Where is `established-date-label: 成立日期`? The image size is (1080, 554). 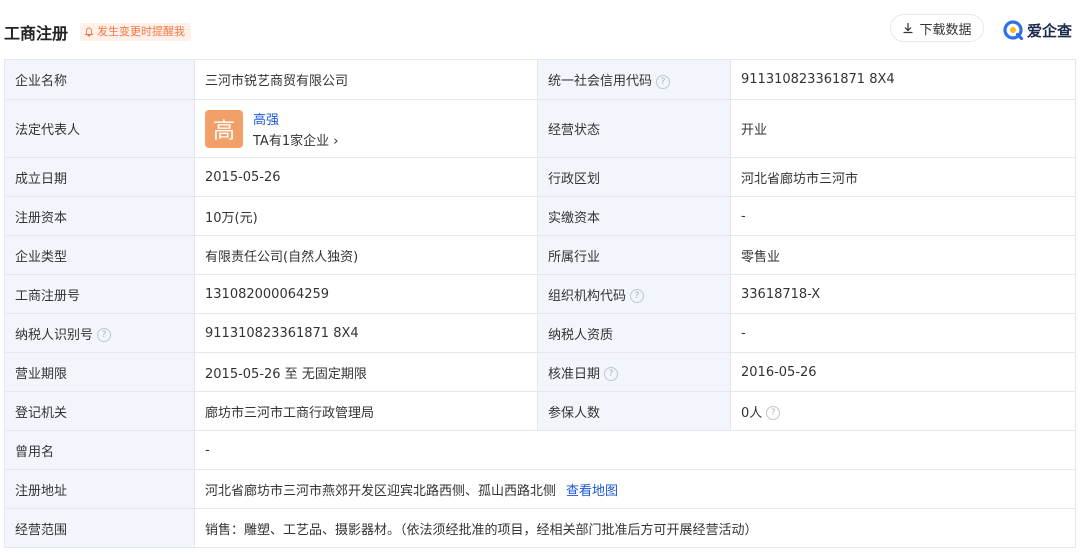
established-date-label: 成立日期 is located at coordinates (99, 177).